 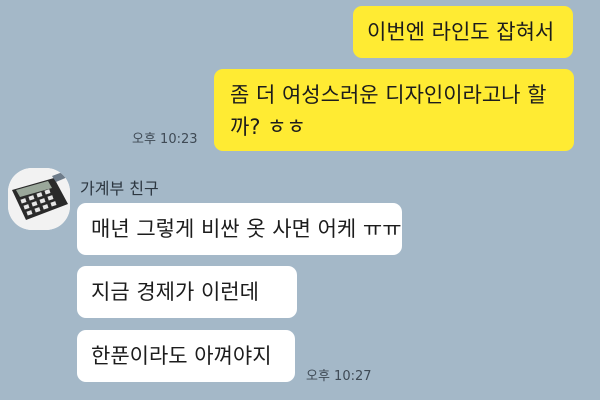 I want to click on received-message-text: 매년 그렇게 비싼 옷 사면 어케 ㅠㅠ, so click(x=246, y=229).